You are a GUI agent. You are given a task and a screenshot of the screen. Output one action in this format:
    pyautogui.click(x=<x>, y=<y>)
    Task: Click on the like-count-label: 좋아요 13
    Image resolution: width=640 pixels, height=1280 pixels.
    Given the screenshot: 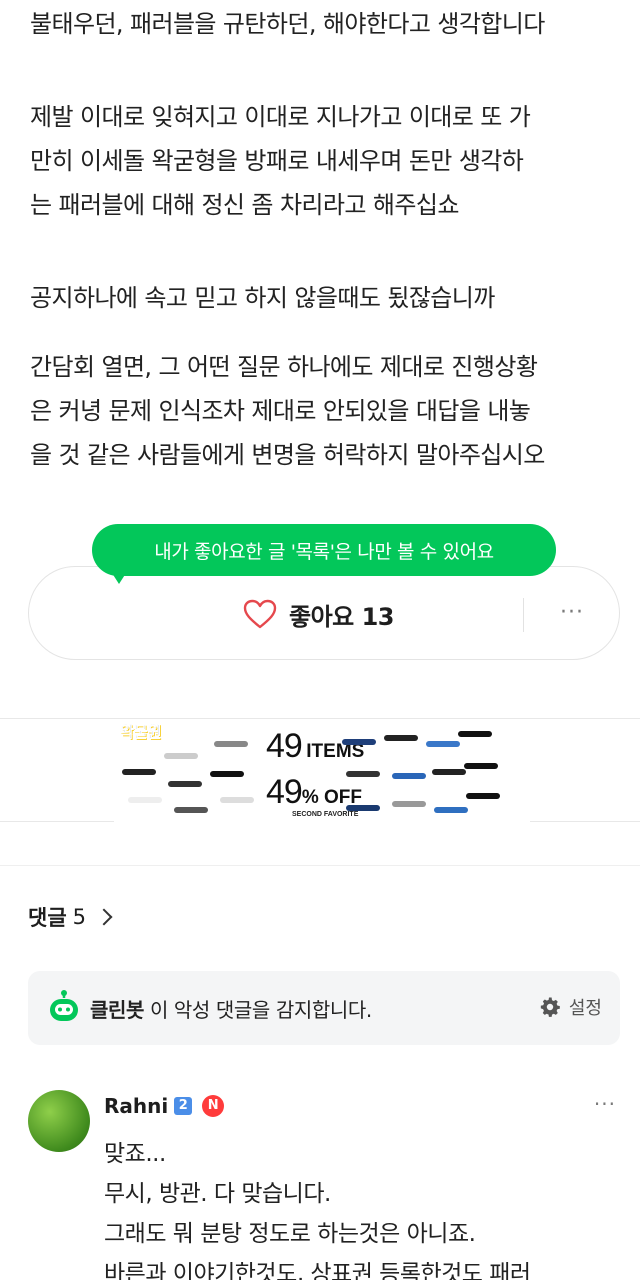 What is the action you would take?
    pyautogui.click(x=342, y=616)
    